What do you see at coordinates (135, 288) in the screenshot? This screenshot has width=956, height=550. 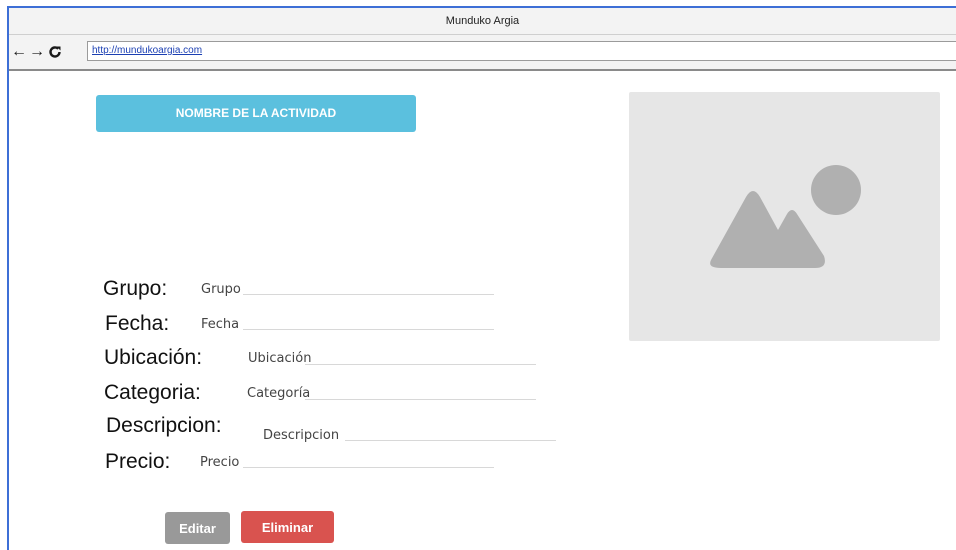 I see `grupo-label: Grupo:` at bounding box center [135, 288].